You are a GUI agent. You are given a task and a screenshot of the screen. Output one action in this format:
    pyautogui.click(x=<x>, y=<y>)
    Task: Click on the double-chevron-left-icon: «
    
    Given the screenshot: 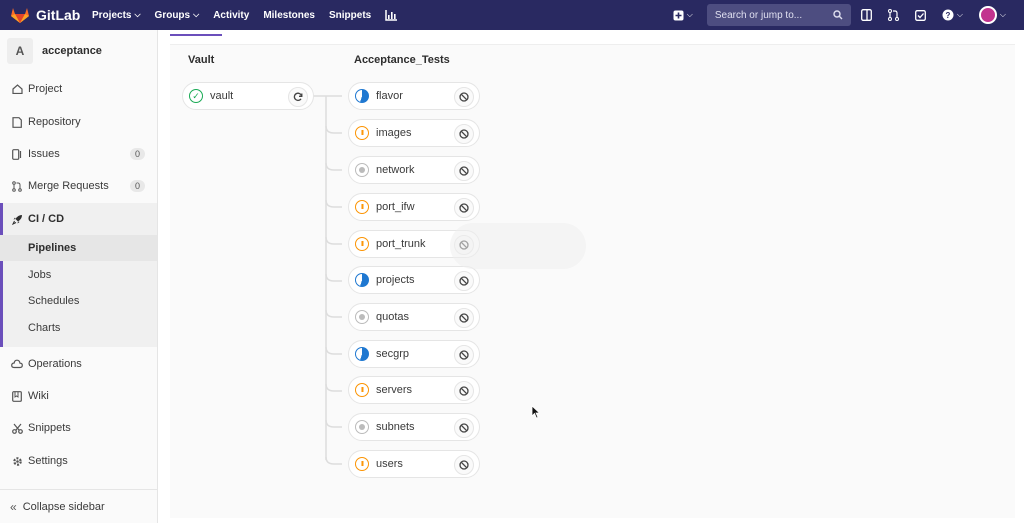 What is the action you would take?
    pyautogui.click(x=13, y=506)
    